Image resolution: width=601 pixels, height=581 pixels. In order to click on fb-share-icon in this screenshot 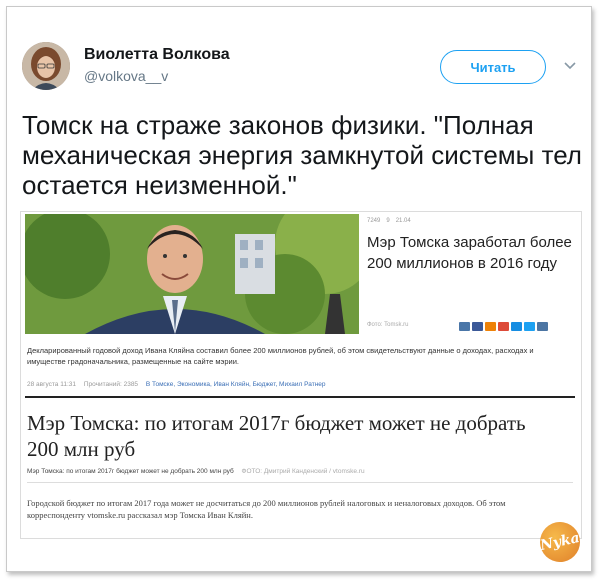, I will do `click(477, 326)`.